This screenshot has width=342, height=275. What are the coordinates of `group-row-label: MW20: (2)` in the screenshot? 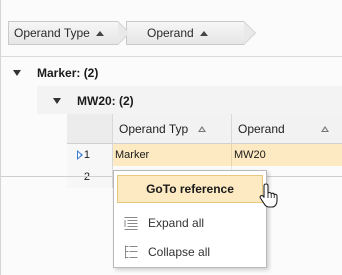 It's located at (105, 101).